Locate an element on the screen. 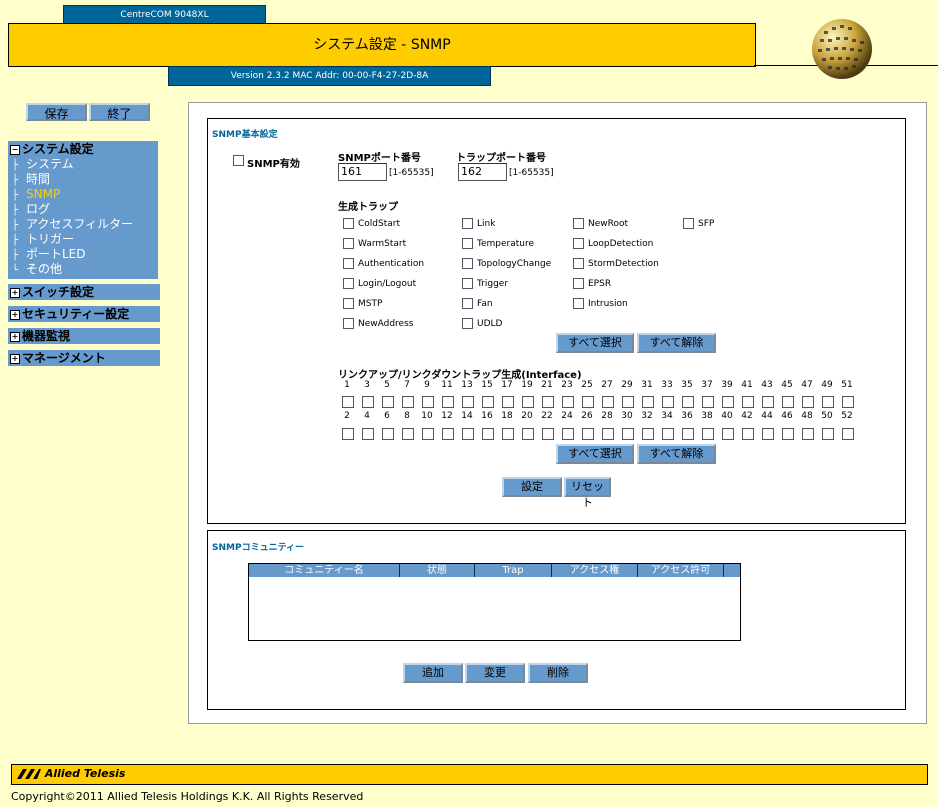 The height and width of the screenshot is (807, 938). clear-all-traps-button: すべて解除 is located at coordinates (676, 343).